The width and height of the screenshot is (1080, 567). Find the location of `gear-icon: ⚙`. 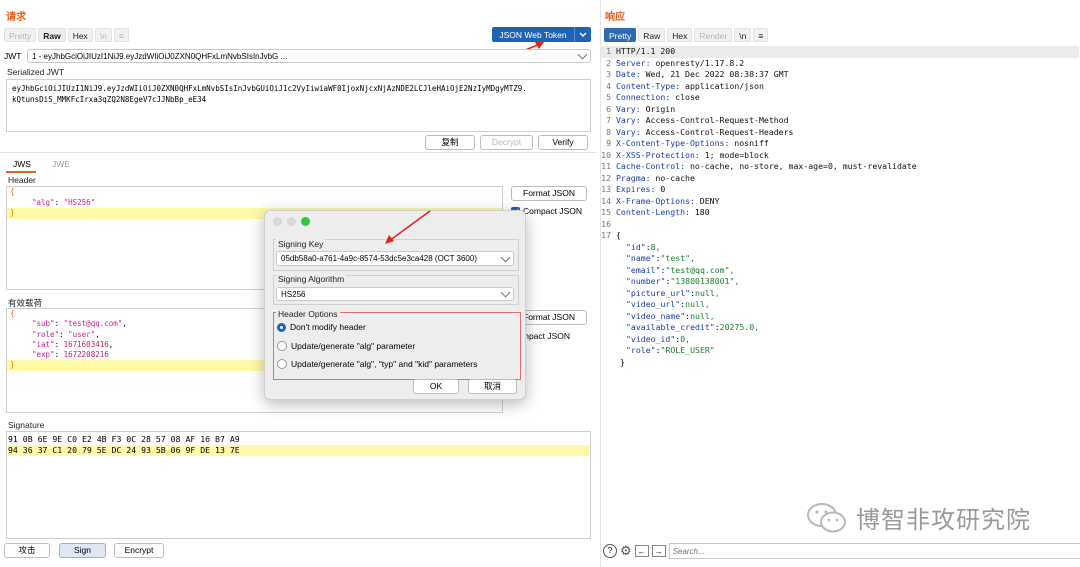

gear-icon: ⚙ is located at coordinates (626, 550).